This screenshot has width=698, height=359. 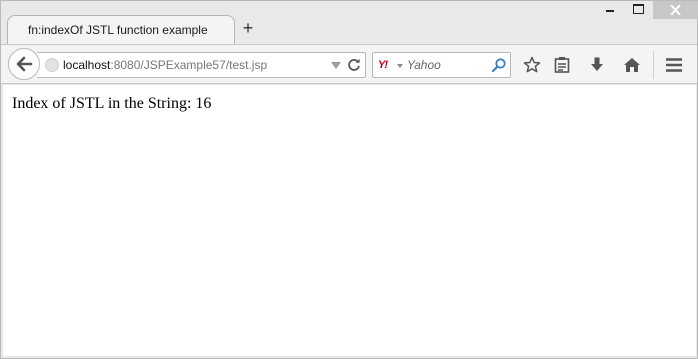 What do you see at coordinates (674, 65) in the screenshot?
I see `menu-icon` at bounding box center [674, 65].